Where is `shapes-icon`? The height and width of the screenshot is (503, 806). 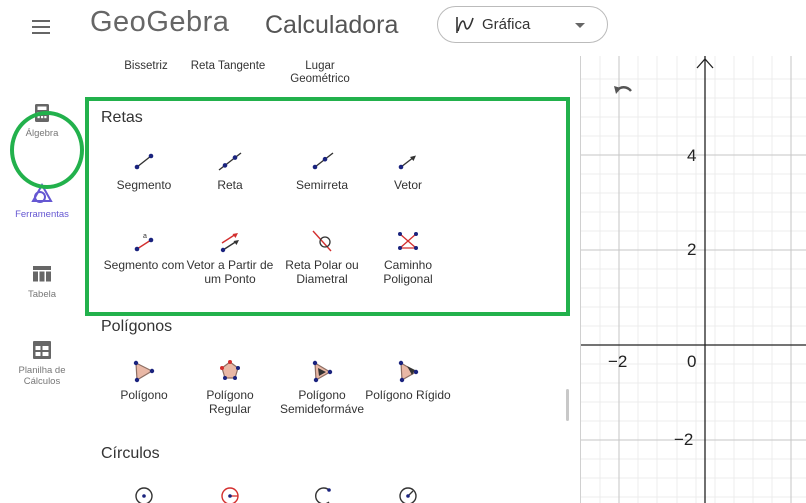
shapes-icon is located at coordinates (42, 193).